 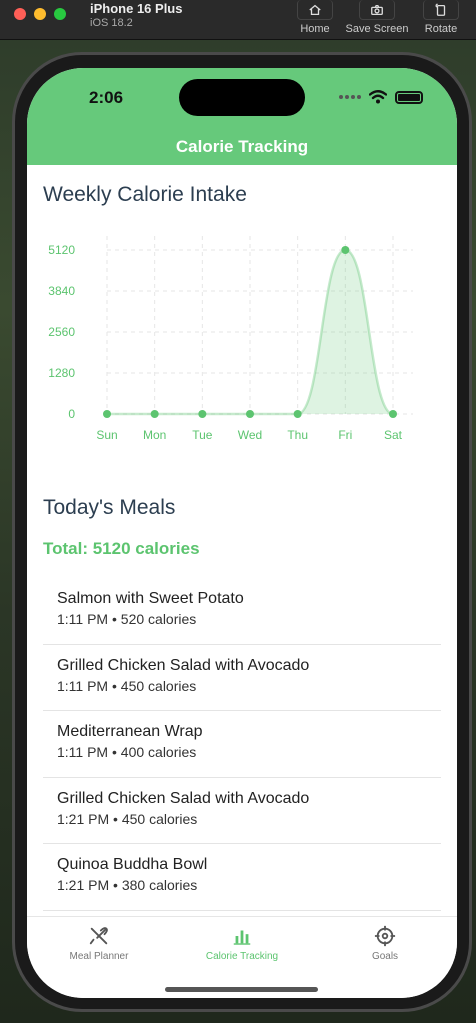 What do you see at coordinates (130, 732) in the screenshot?
I see `meal-name: Mediterranean Wrap` at bounding box center [130, 732].